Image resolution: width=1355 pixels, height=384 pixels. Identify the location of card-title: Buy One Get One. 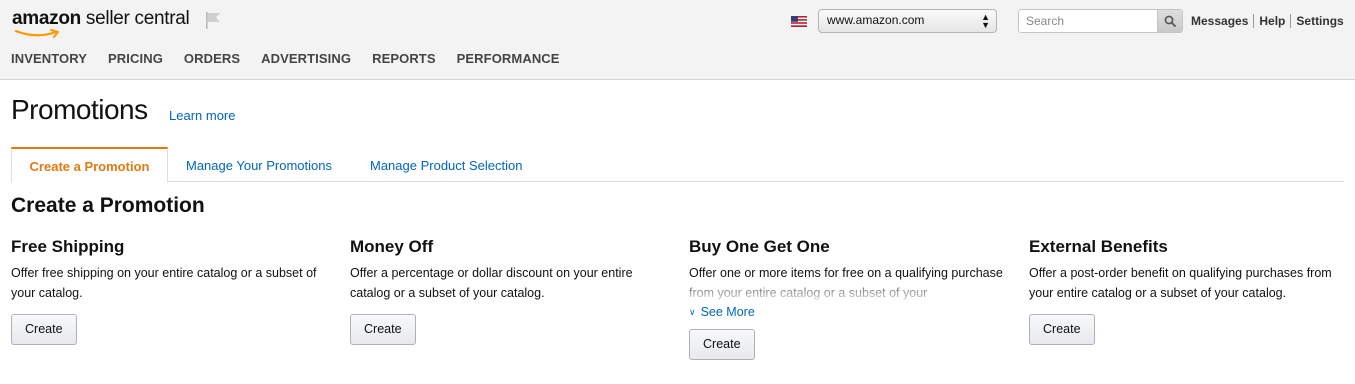
(759, 246).